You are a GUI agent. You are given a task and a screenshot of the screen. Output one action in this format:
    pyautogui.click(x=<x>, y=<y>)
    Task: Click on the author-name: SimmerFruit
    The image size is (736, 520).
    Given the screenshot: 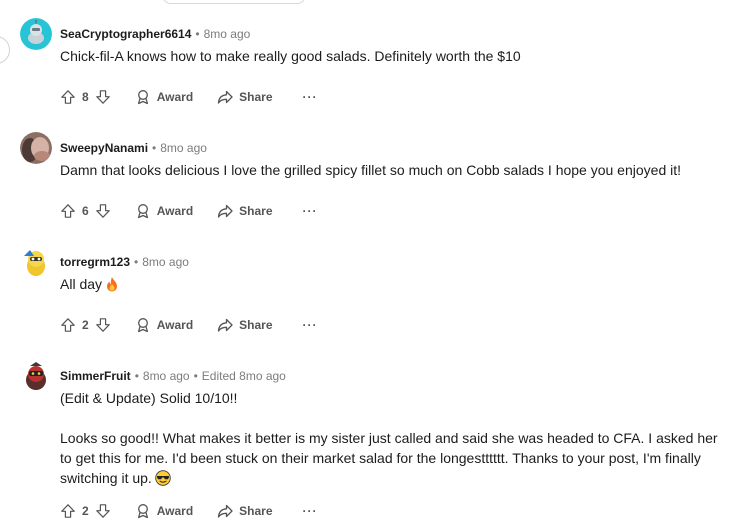 What is the action you would take?
    pyautogui.click(x=95, y=376)
    